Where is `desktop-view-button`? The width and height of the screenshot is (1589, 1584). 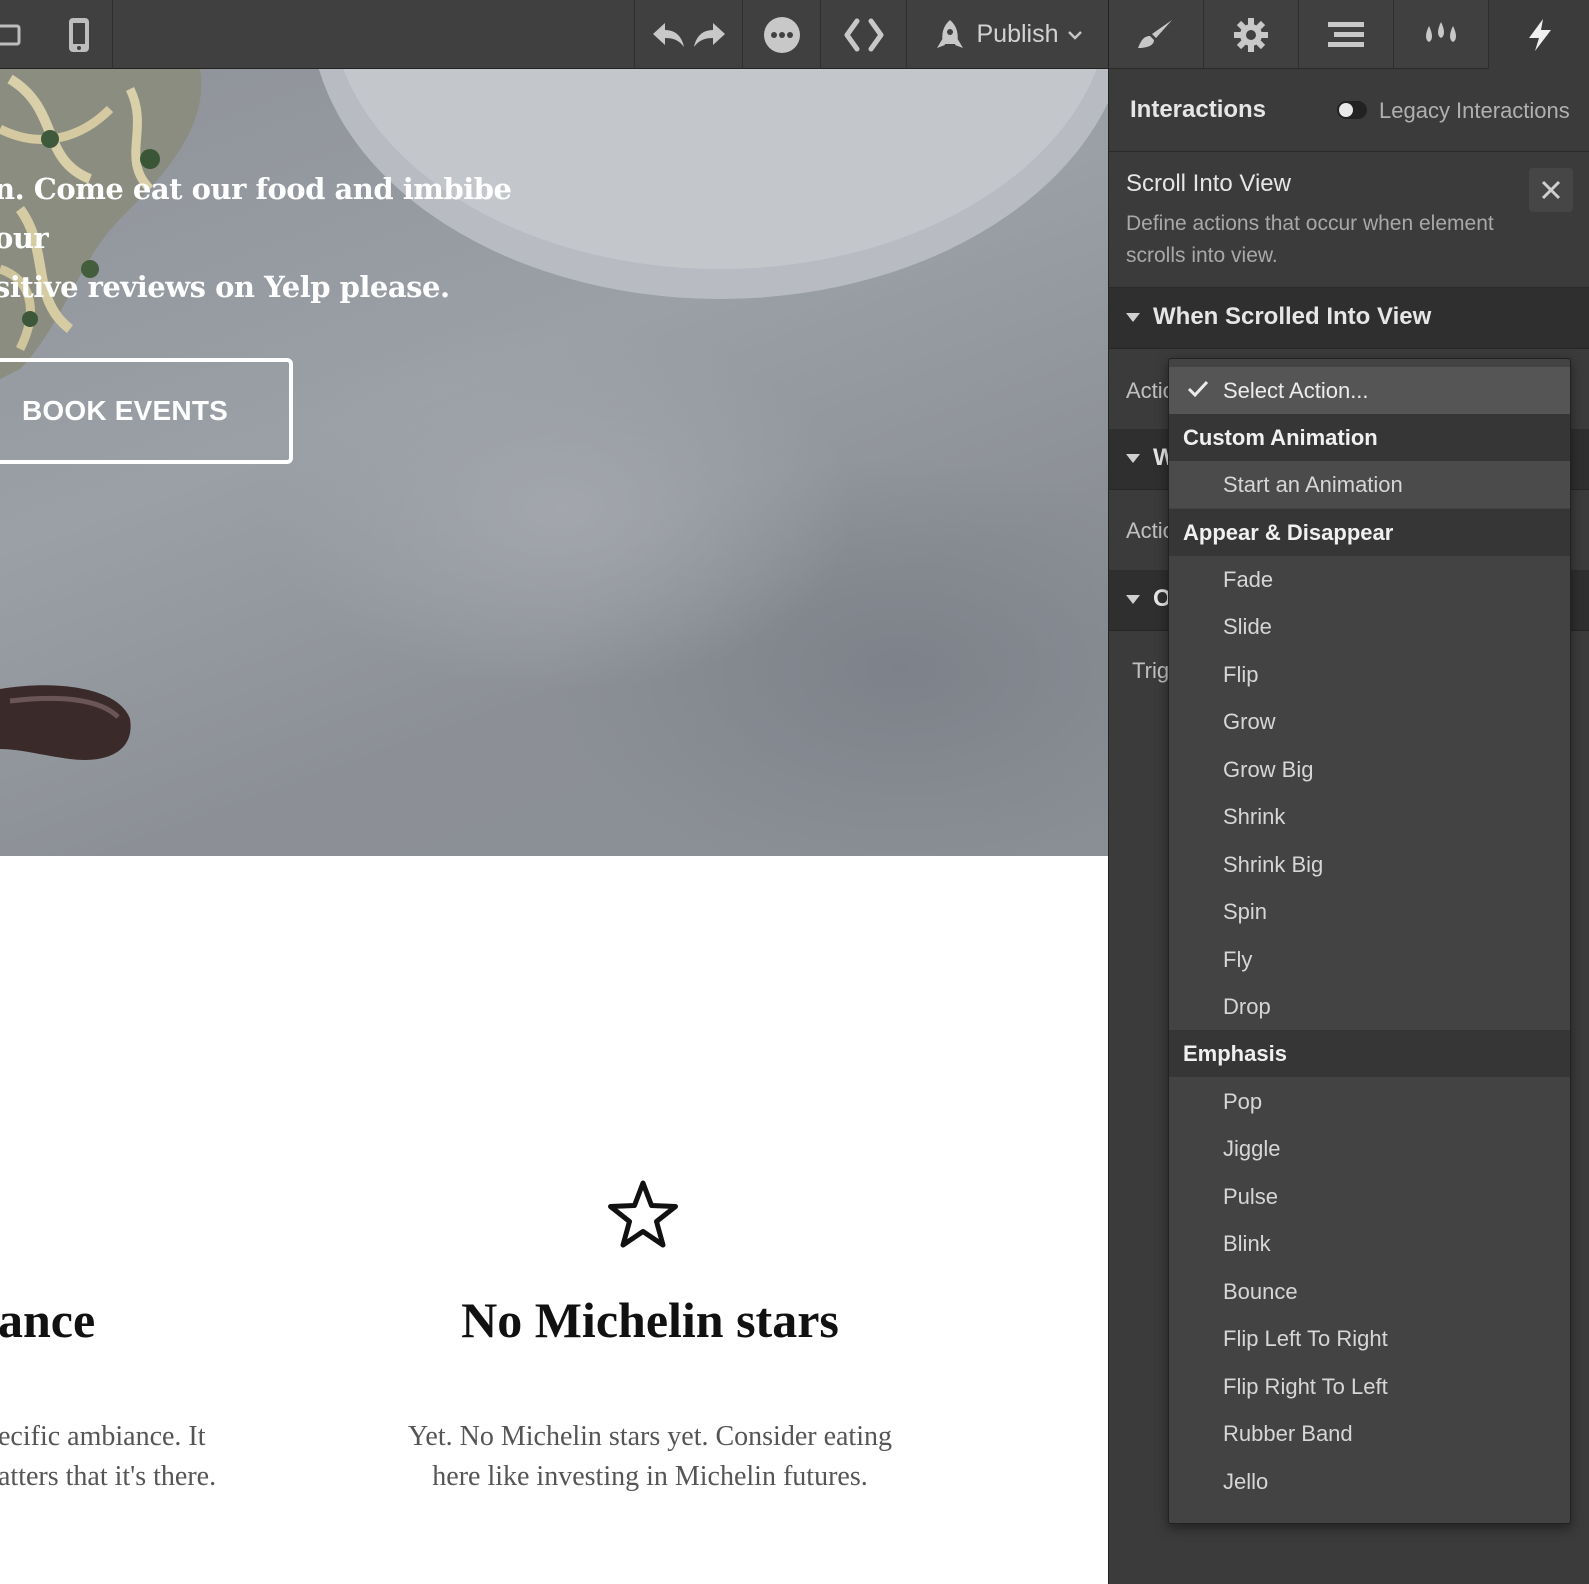
desktop-view-button is located at coordinates (20, 34).